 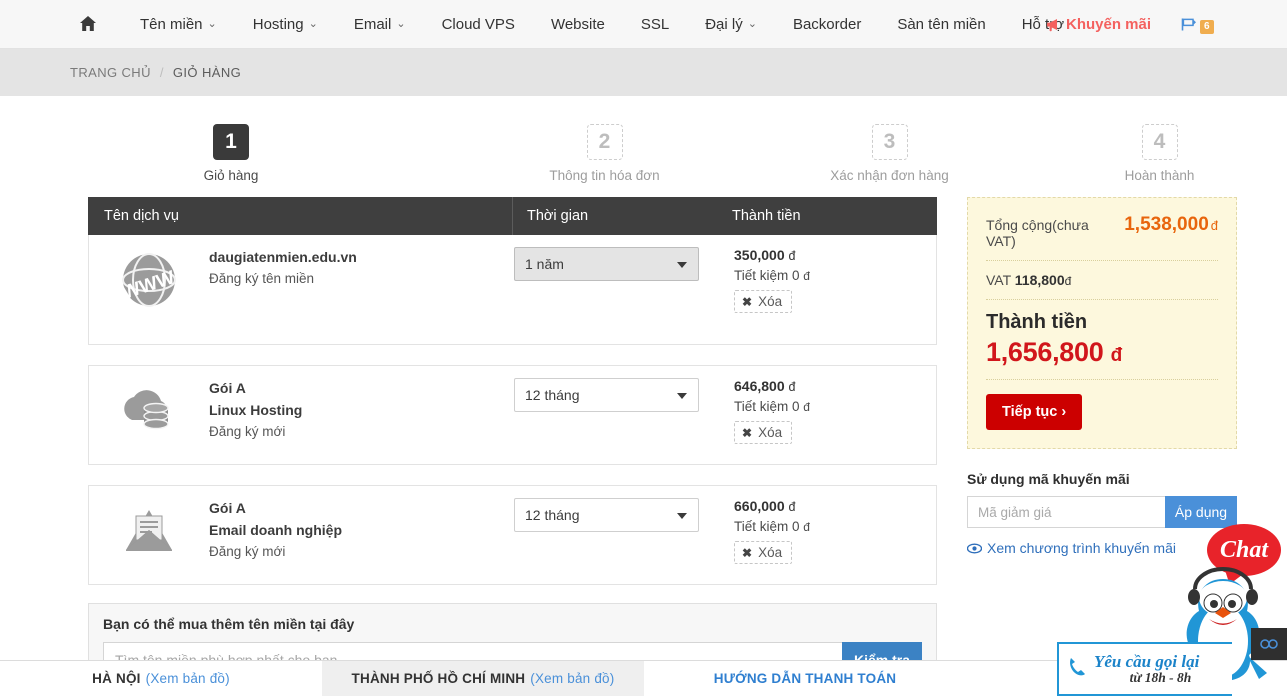 I want to click on callback-line2: từ 18h - 8h, so click(x=1160, y=677).